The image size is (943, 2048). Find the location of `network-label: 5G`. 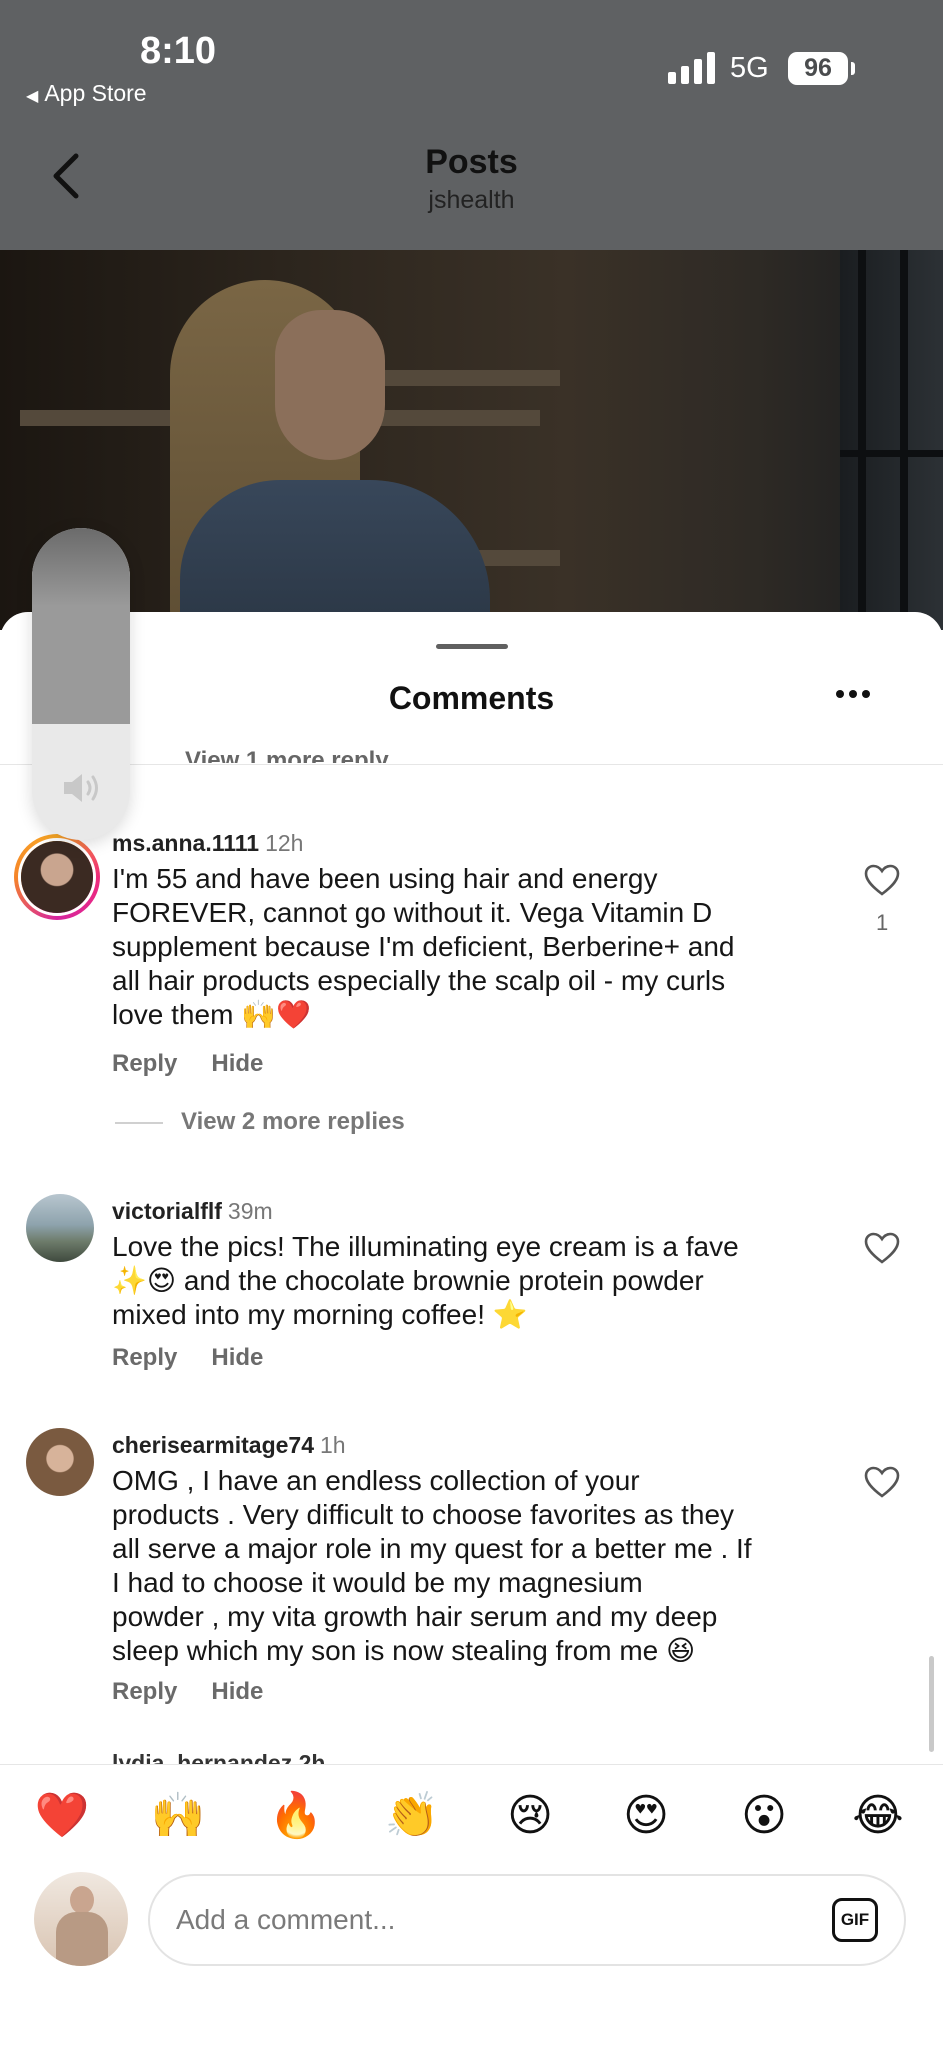

network-label: 5G is located at coordinates (749, 68).